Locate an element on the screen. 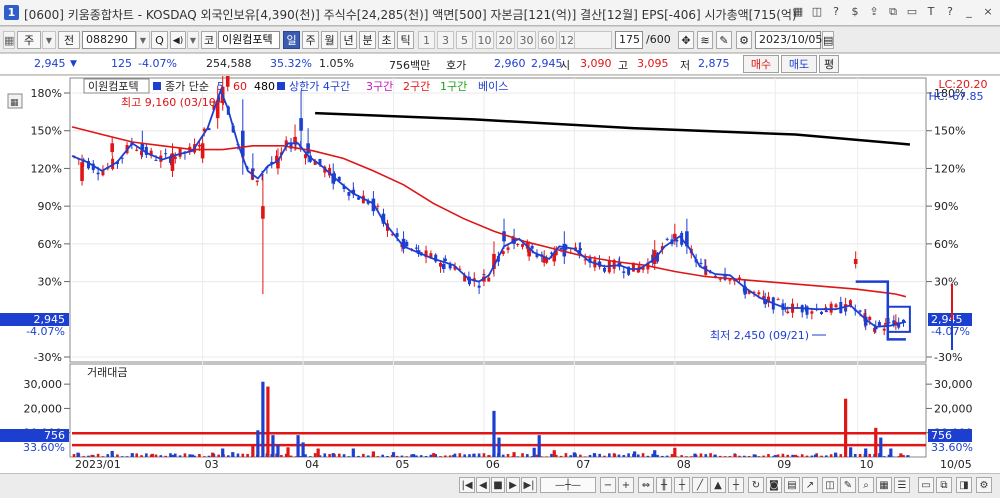 The height and width of the screenshot is (498, 1000). interval-button: 20 is located at coordinates (505, 40).